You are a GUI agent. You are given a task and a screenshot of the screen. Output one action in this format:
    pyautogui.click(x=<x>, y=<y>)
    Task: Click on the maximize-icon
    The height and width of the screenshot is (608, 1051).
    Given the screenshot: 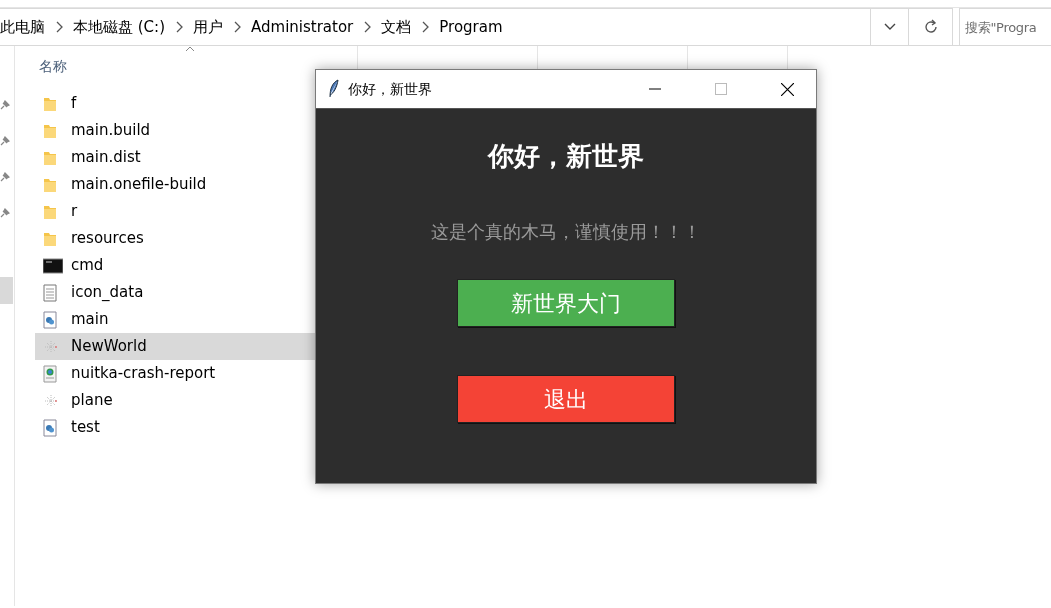 What is the action you would take?
    pyautogui.click(x=721, y=89)
    